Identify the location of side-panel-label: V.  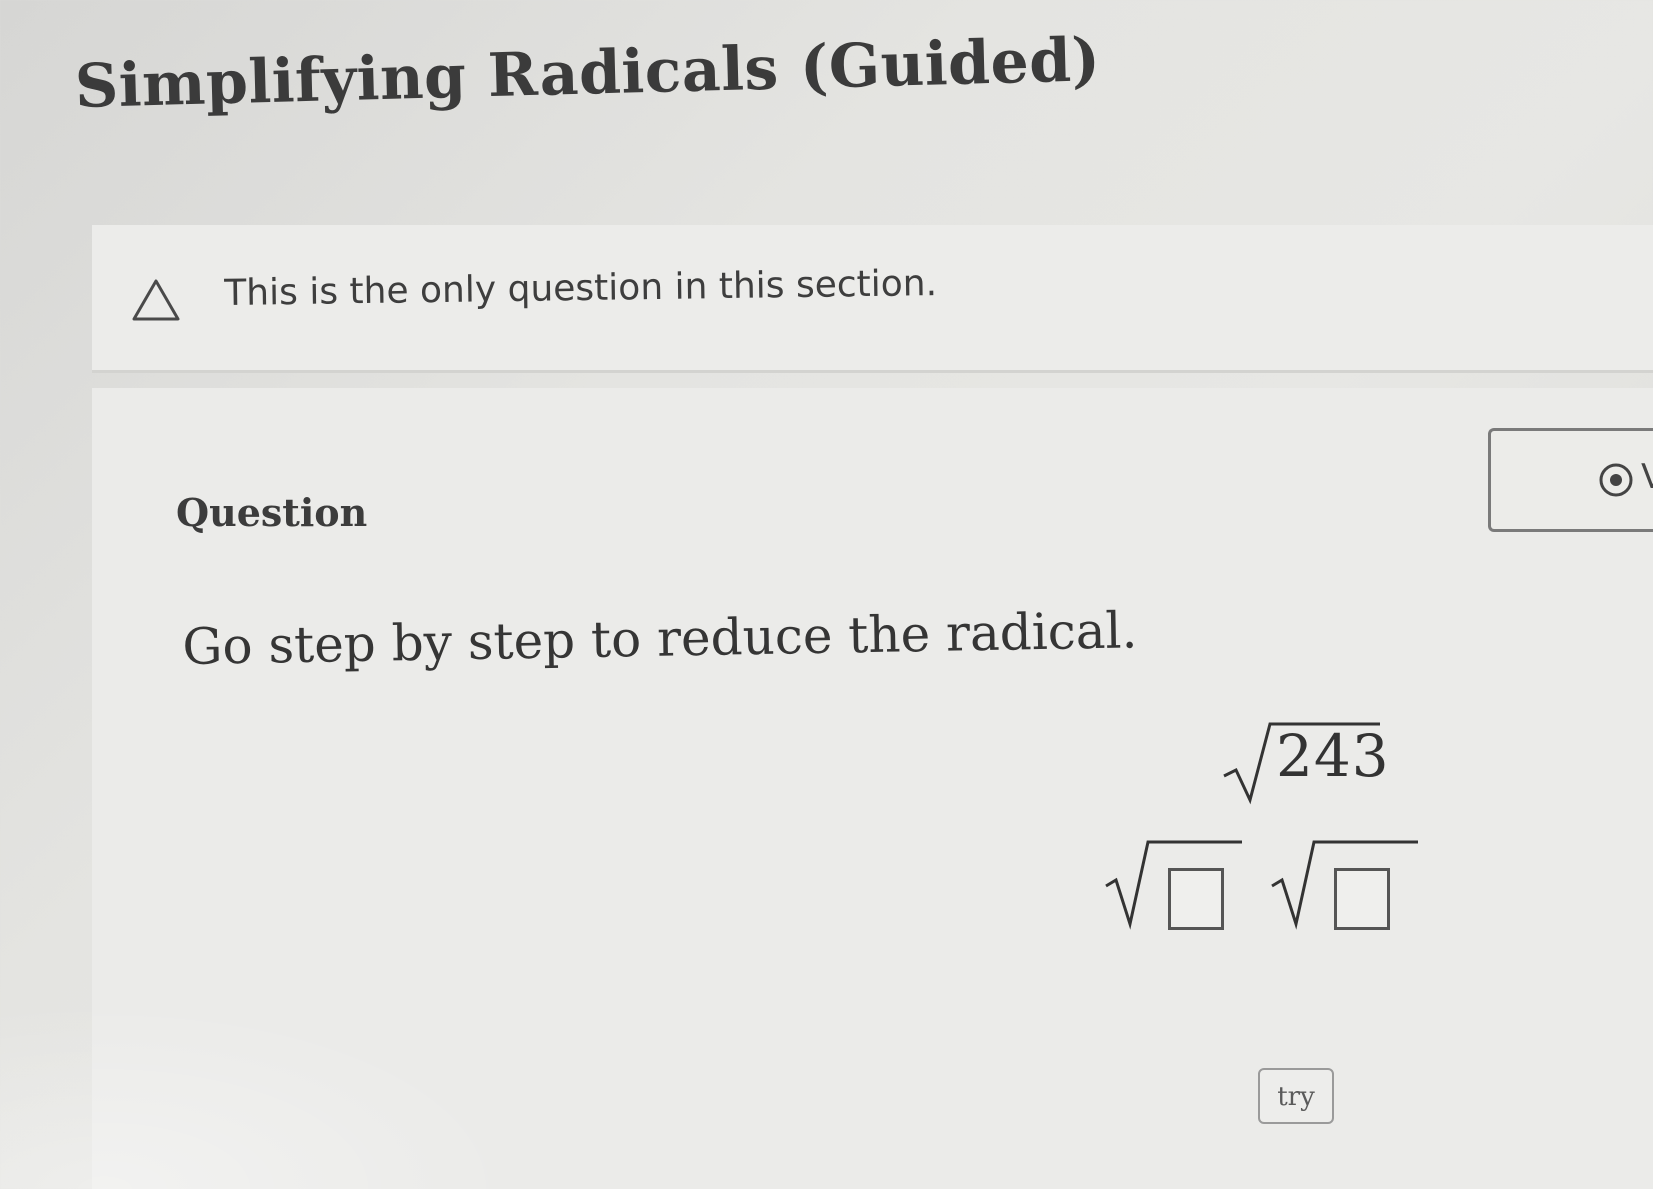
(1647, 477).